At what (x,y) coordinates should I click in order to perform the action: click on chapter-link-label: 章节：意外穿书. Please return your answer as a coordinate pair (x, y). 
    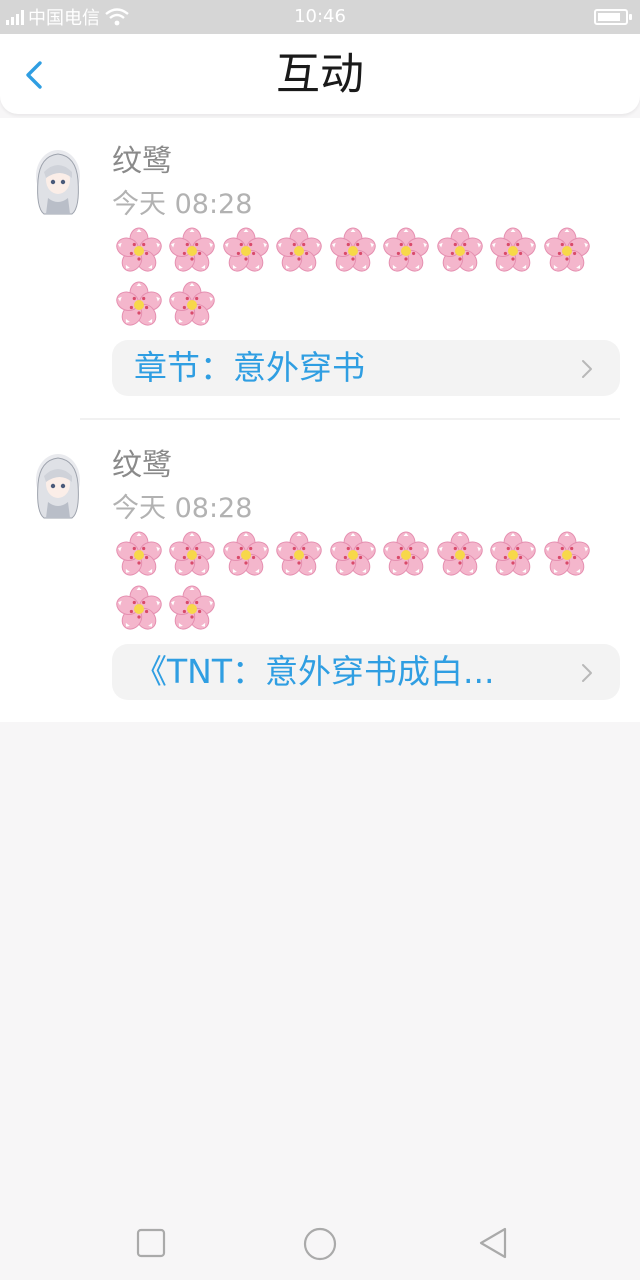
    Looking at the image, I should click on (249, 367).